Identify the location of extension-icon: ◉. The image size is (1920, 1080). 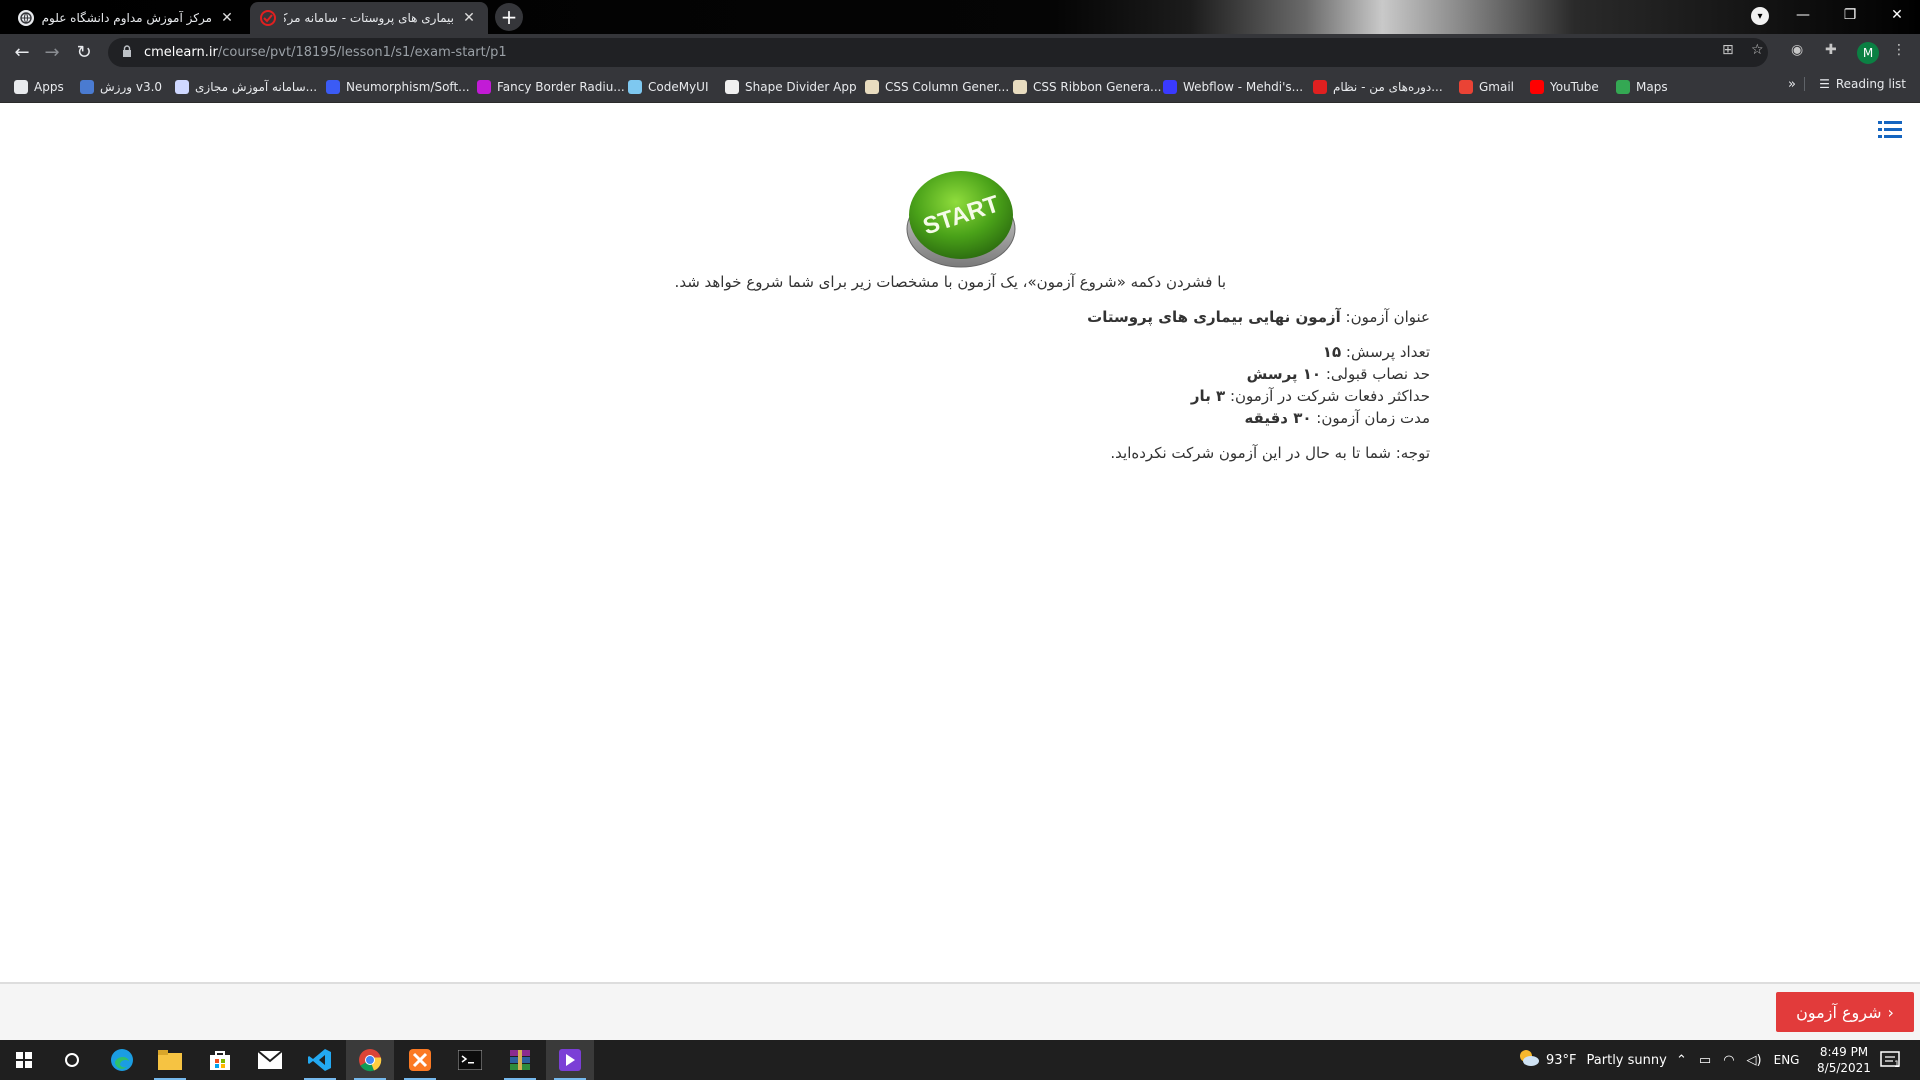
(1797, 50).